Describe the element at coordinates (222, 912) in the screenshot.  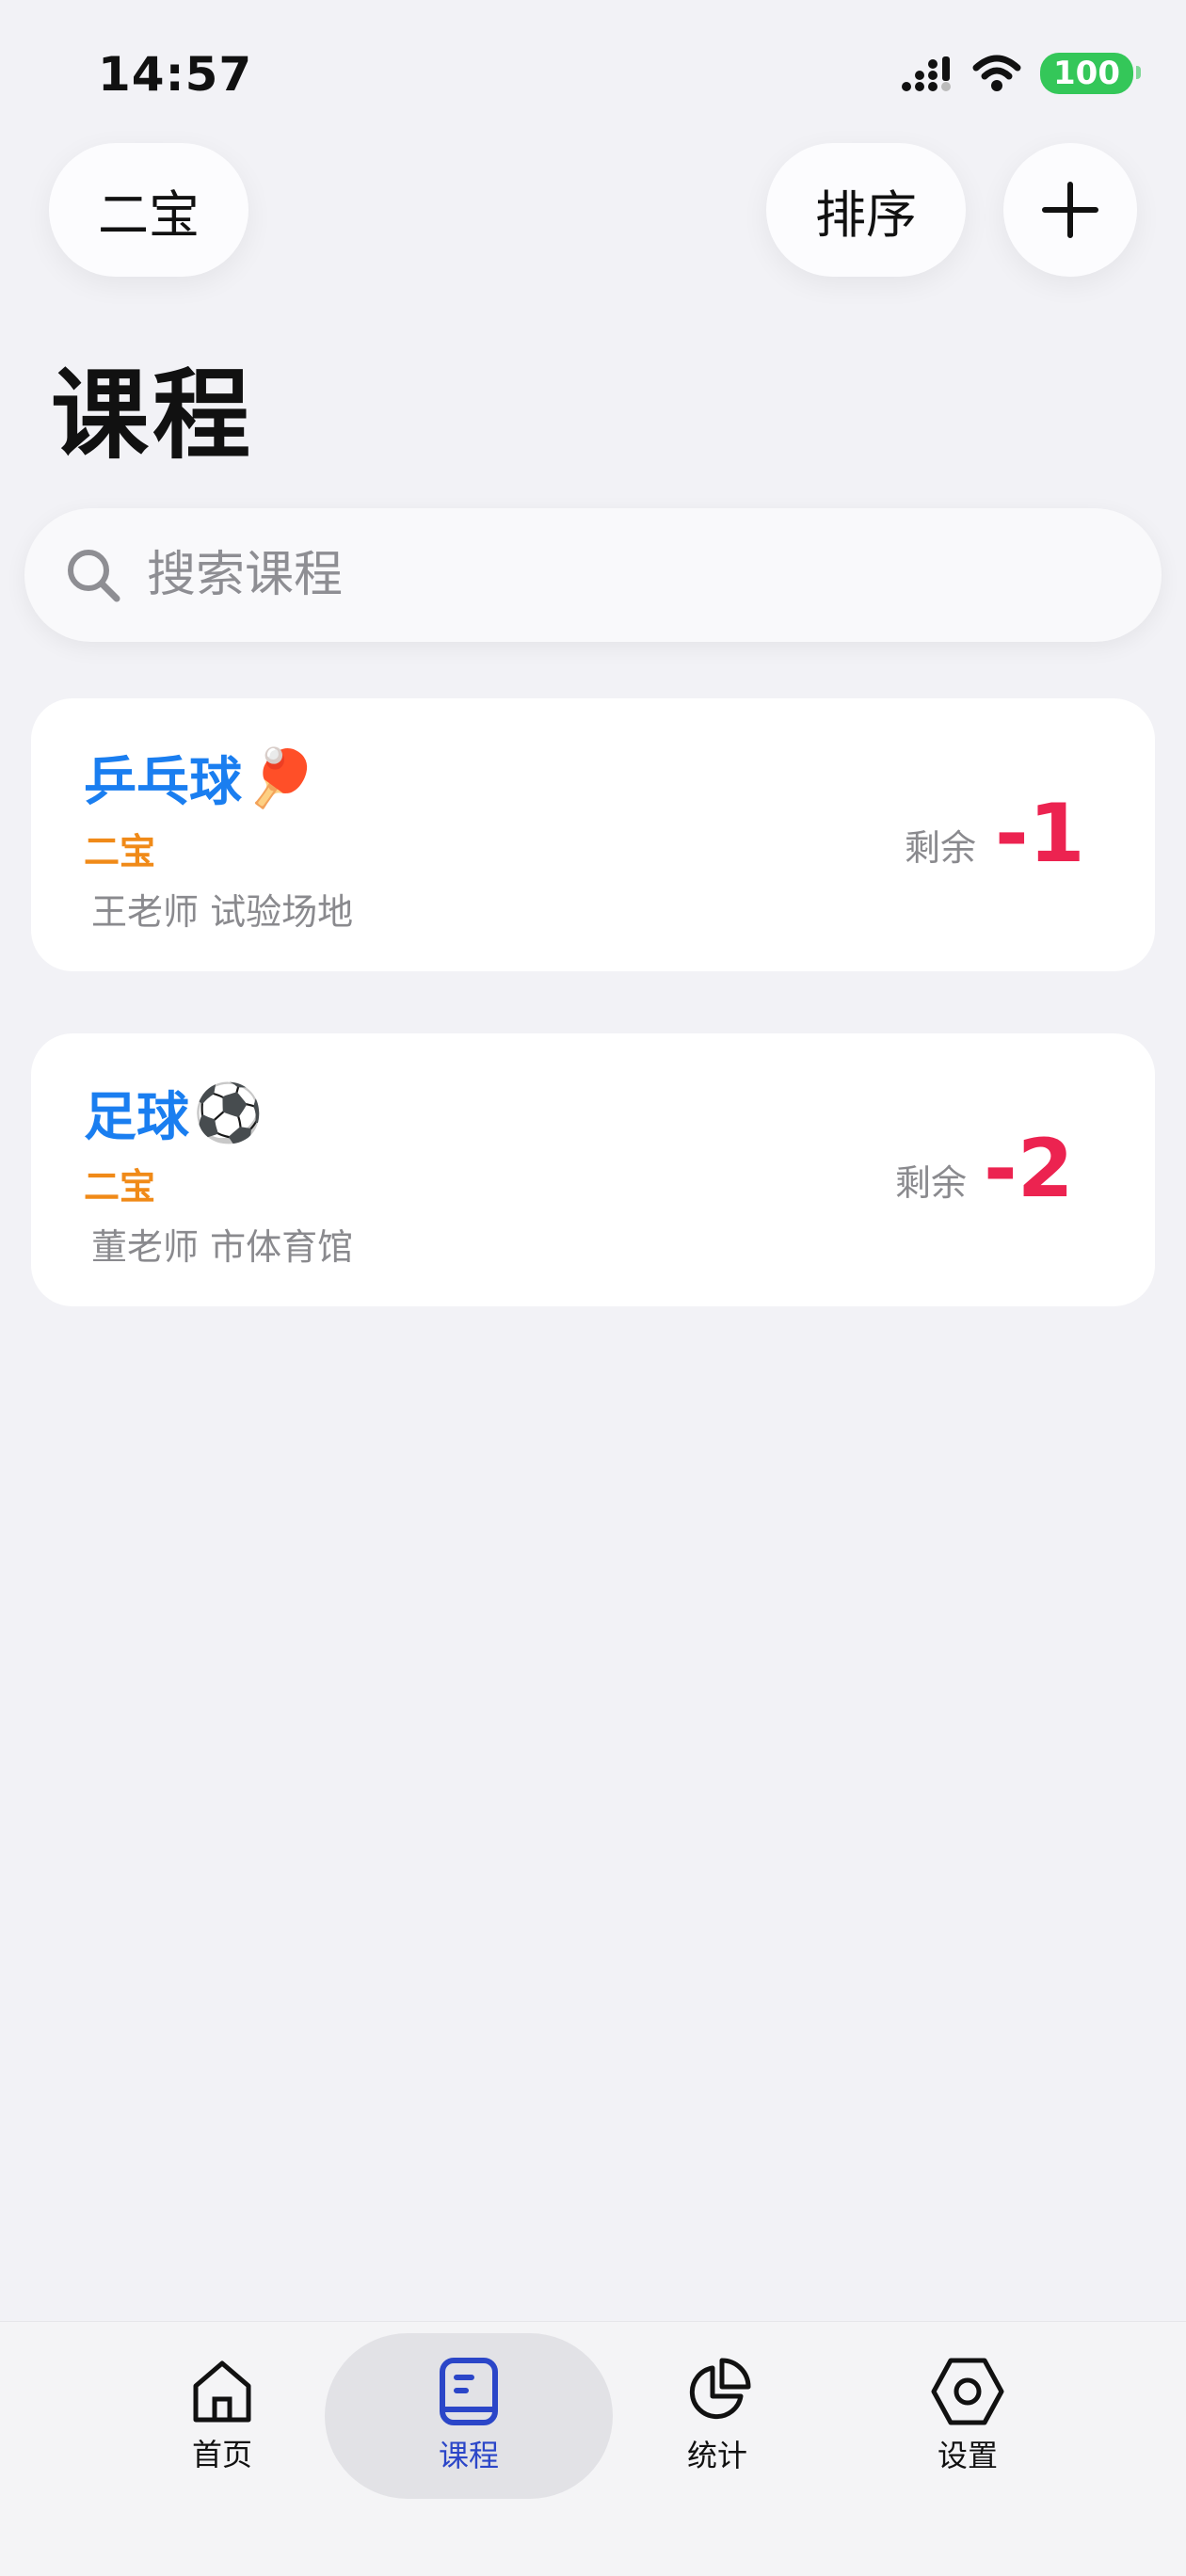
I see `course-meta: 王老师 试验场地` at that location.